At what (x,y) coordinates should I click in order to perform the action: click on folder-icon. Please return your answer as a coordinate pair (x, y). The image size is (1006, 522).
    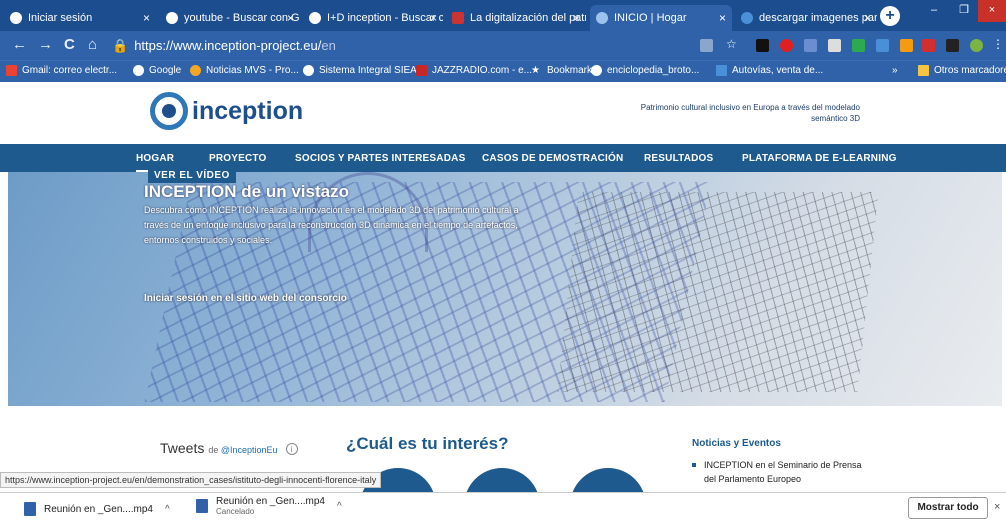
    Looking at the image, I should click on (923, 70).